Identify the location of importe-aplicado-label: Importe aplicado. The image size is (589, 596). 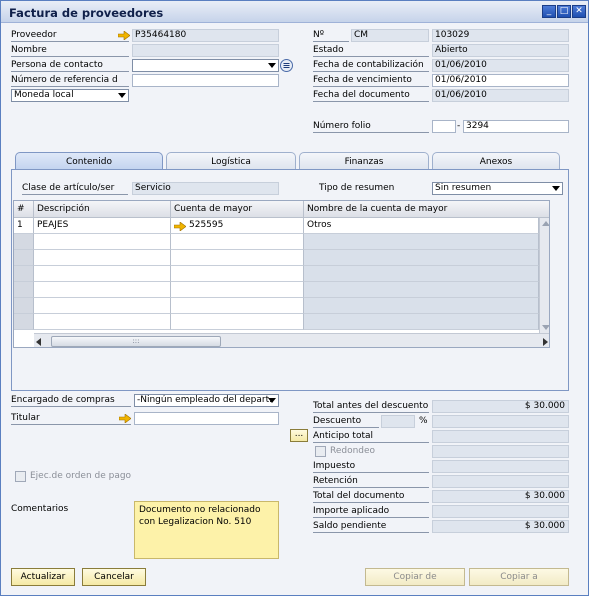
(371, 511).